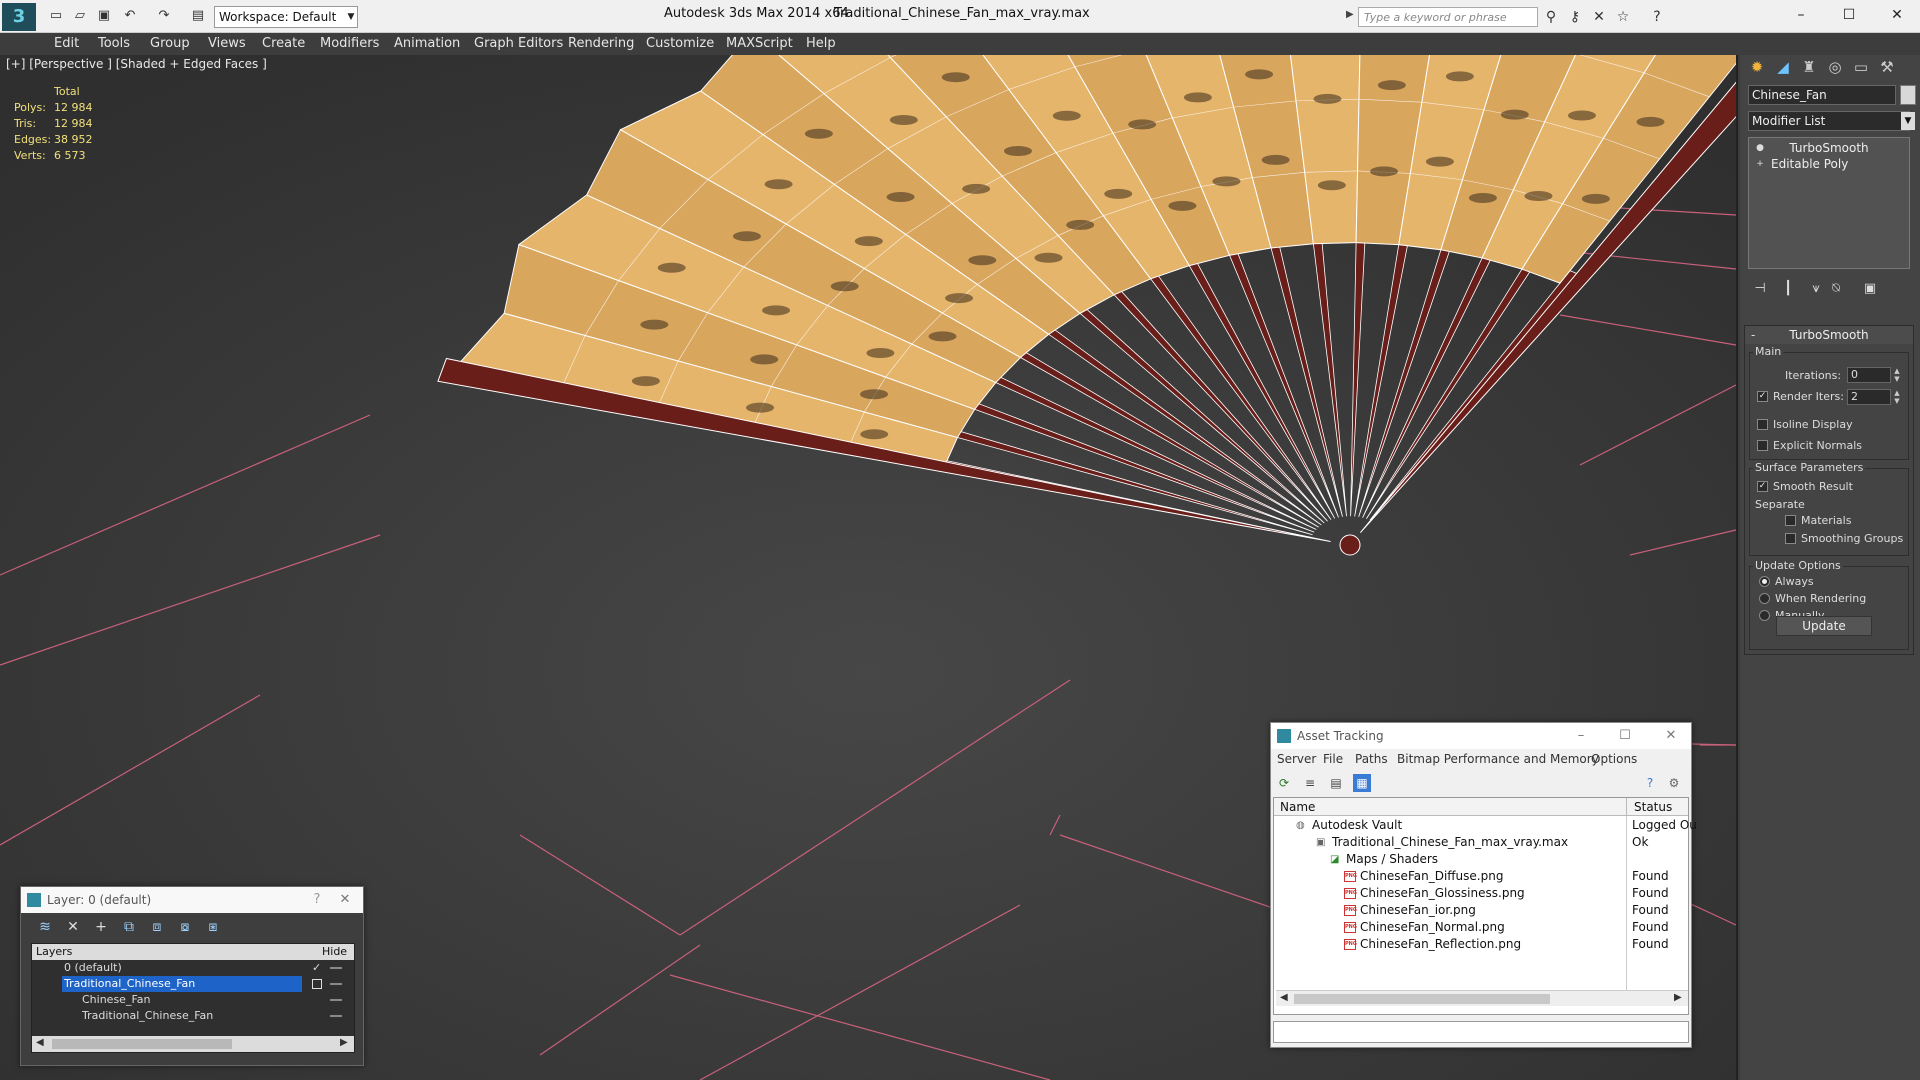 Image resolution: width=1920 pixels, height=1080 pixels. I want to click on menu-file: File, so click(1333, 759).